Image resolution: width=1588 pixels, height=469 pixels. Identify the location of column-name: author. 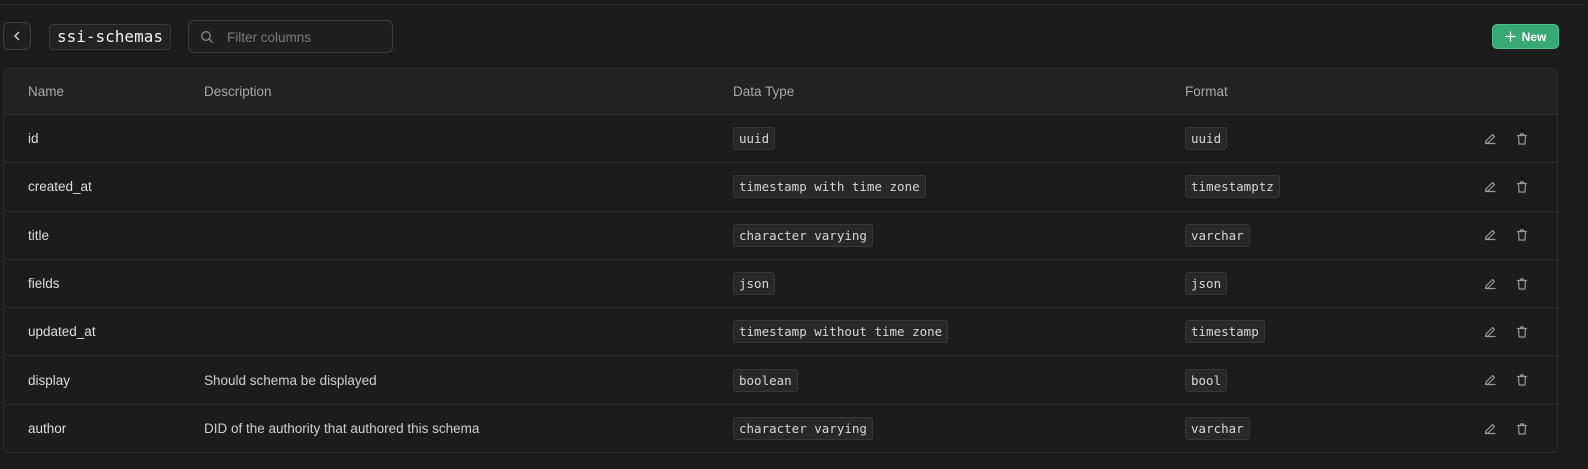
(47, 429).